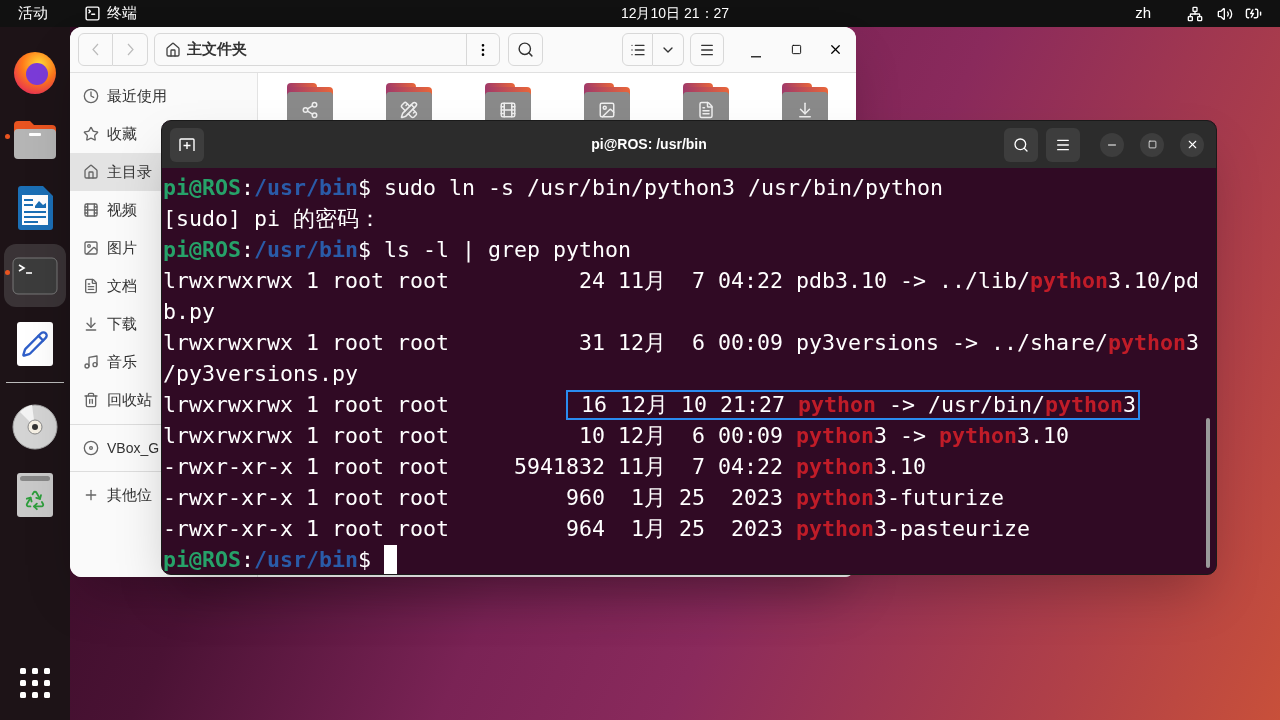 Image resolution: width=1280 pixels, height=720 pixels. Describe the element at coordinates (853, 404) in the screenshot. I see `highlight-box: 16 12月 10 21:27 python -> /usr/bin/python3` at that location.